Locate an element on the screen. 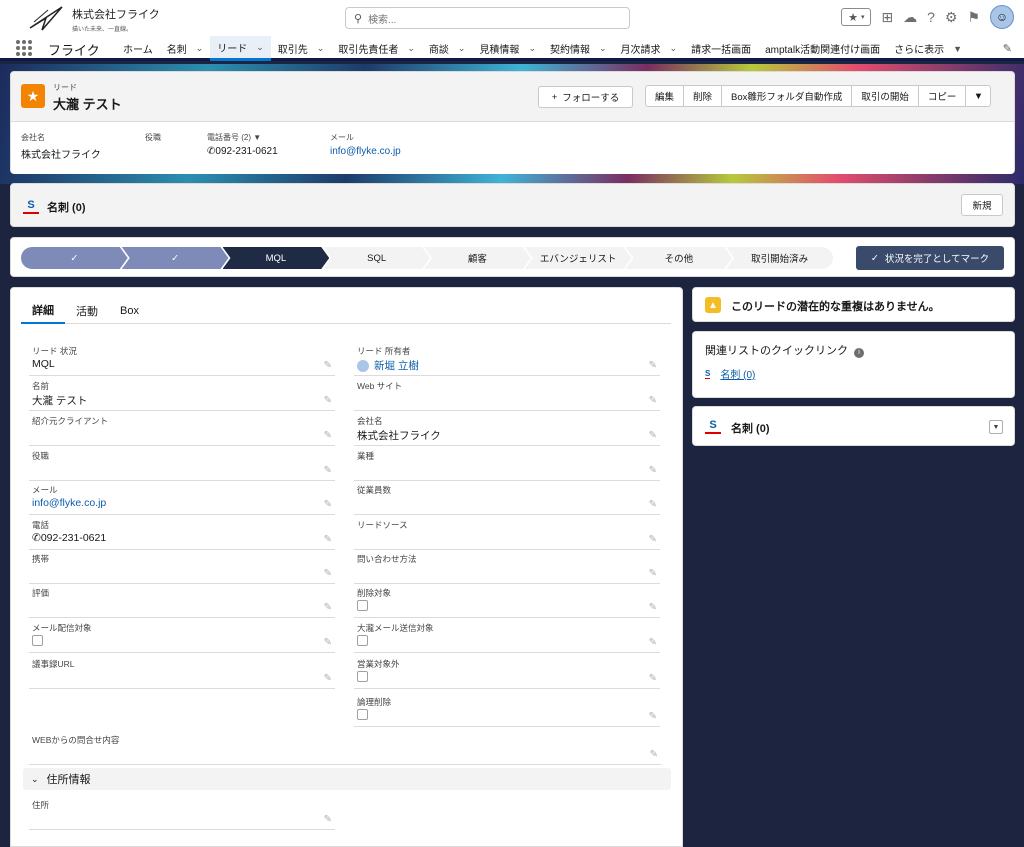  field-row: メール配信対象 ✎ is located at coordinates (182, 636).